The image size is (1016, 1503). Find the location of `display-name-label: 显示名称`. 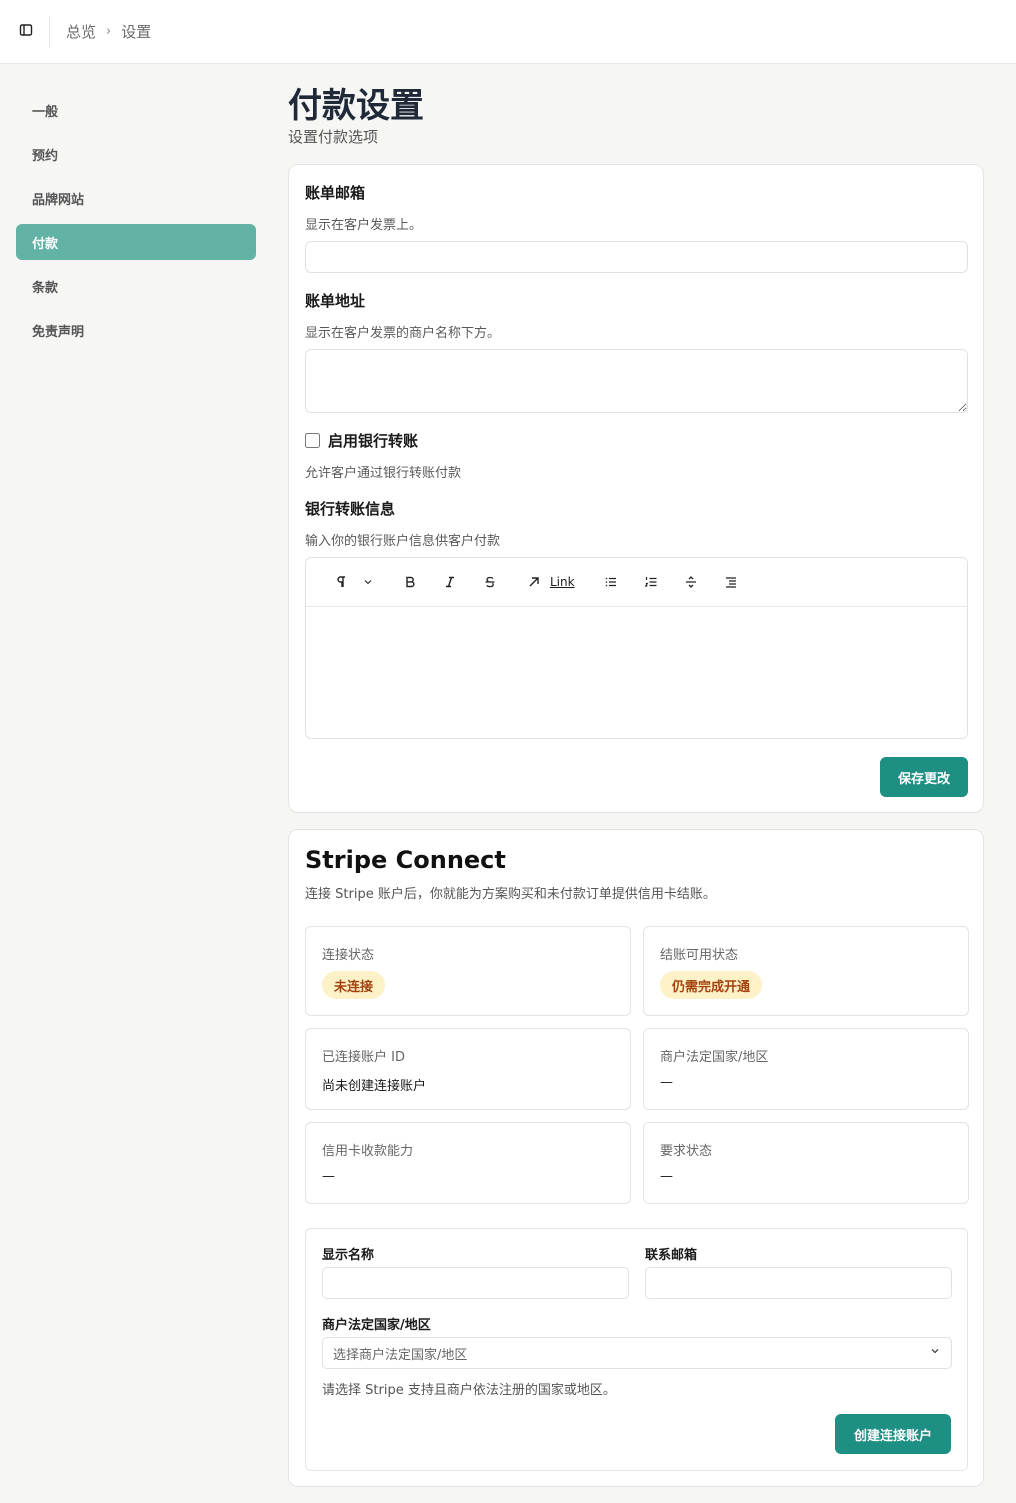

display-name-label: 显示名称 is located at coordinates (348, 1255).